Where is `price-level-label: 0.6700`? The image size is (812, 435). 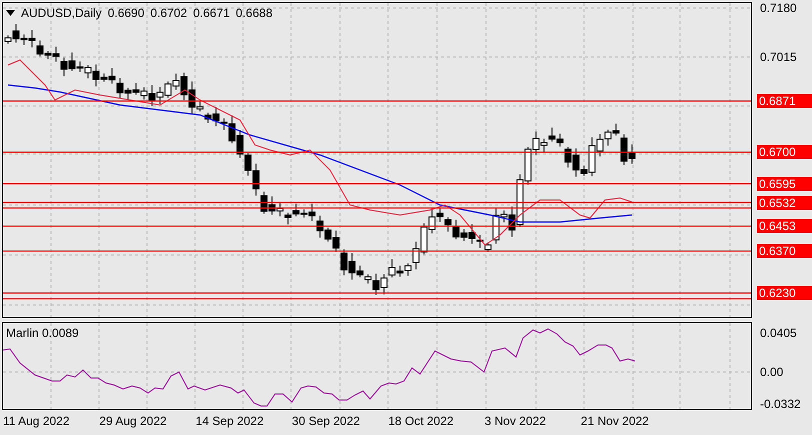 price-level-label: 0.6700 is located at coordinates (784, 152).